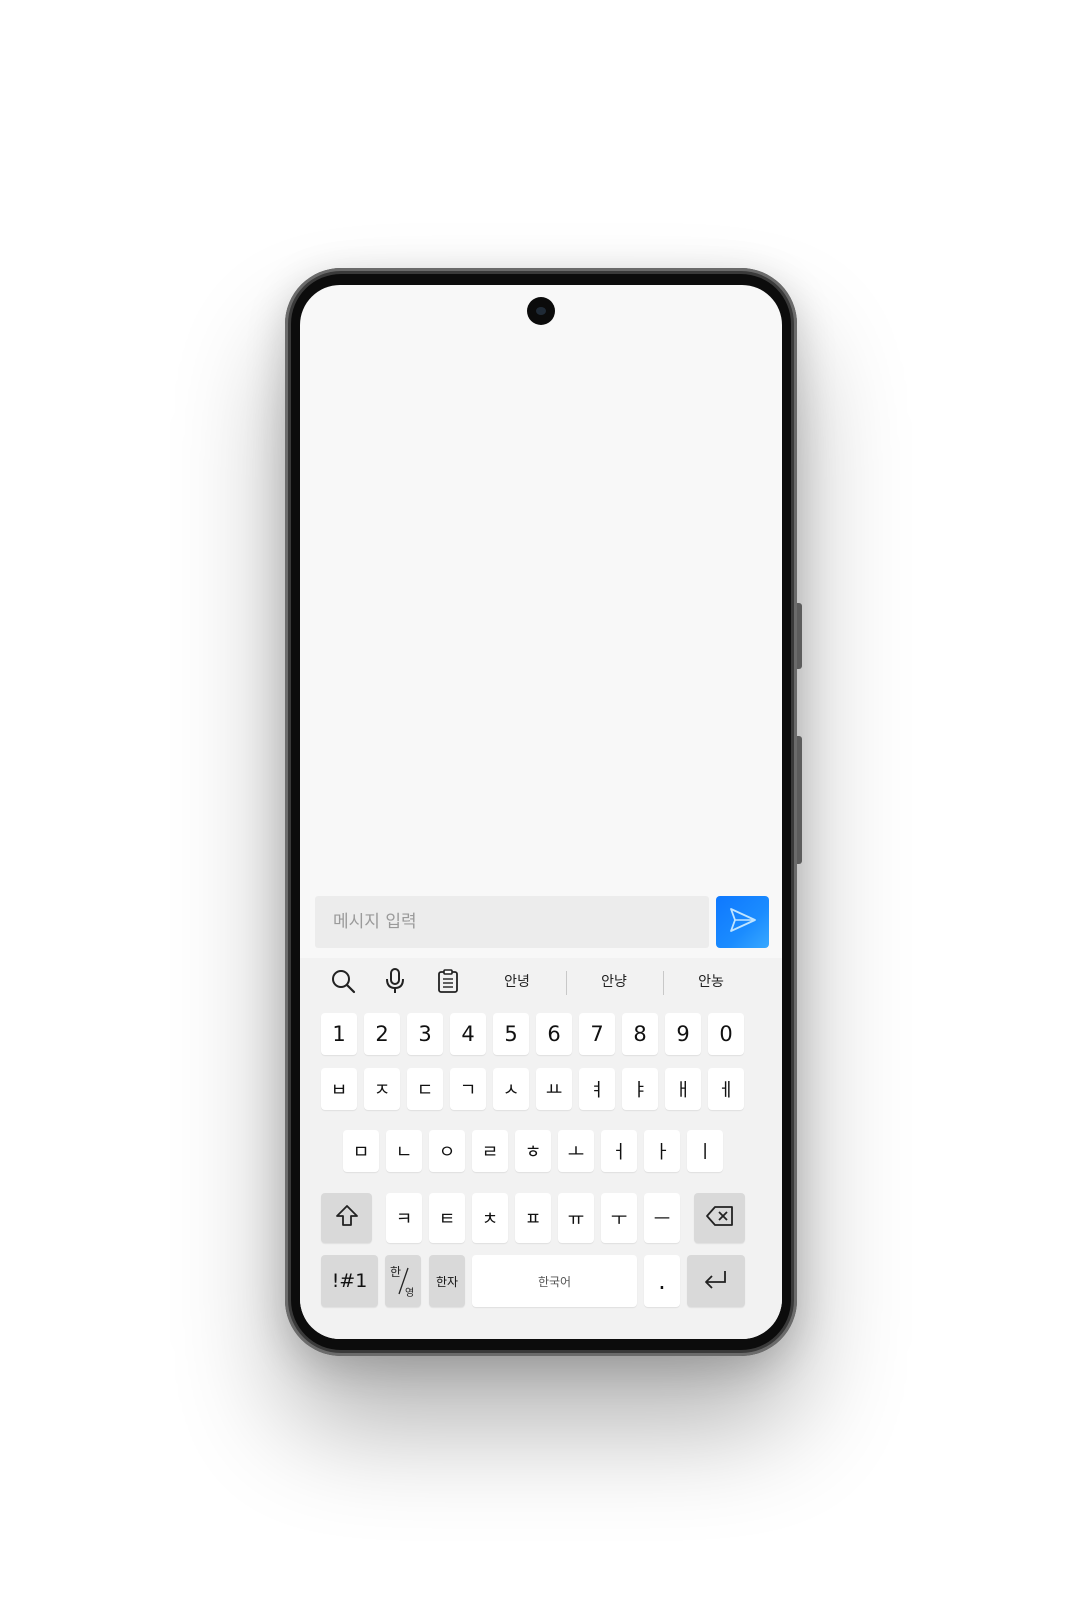  What do you see at coordinates (339, 1089) in the screenshot?
I see `key-bieup: ㅂ` at bounding box center [339, 1089].